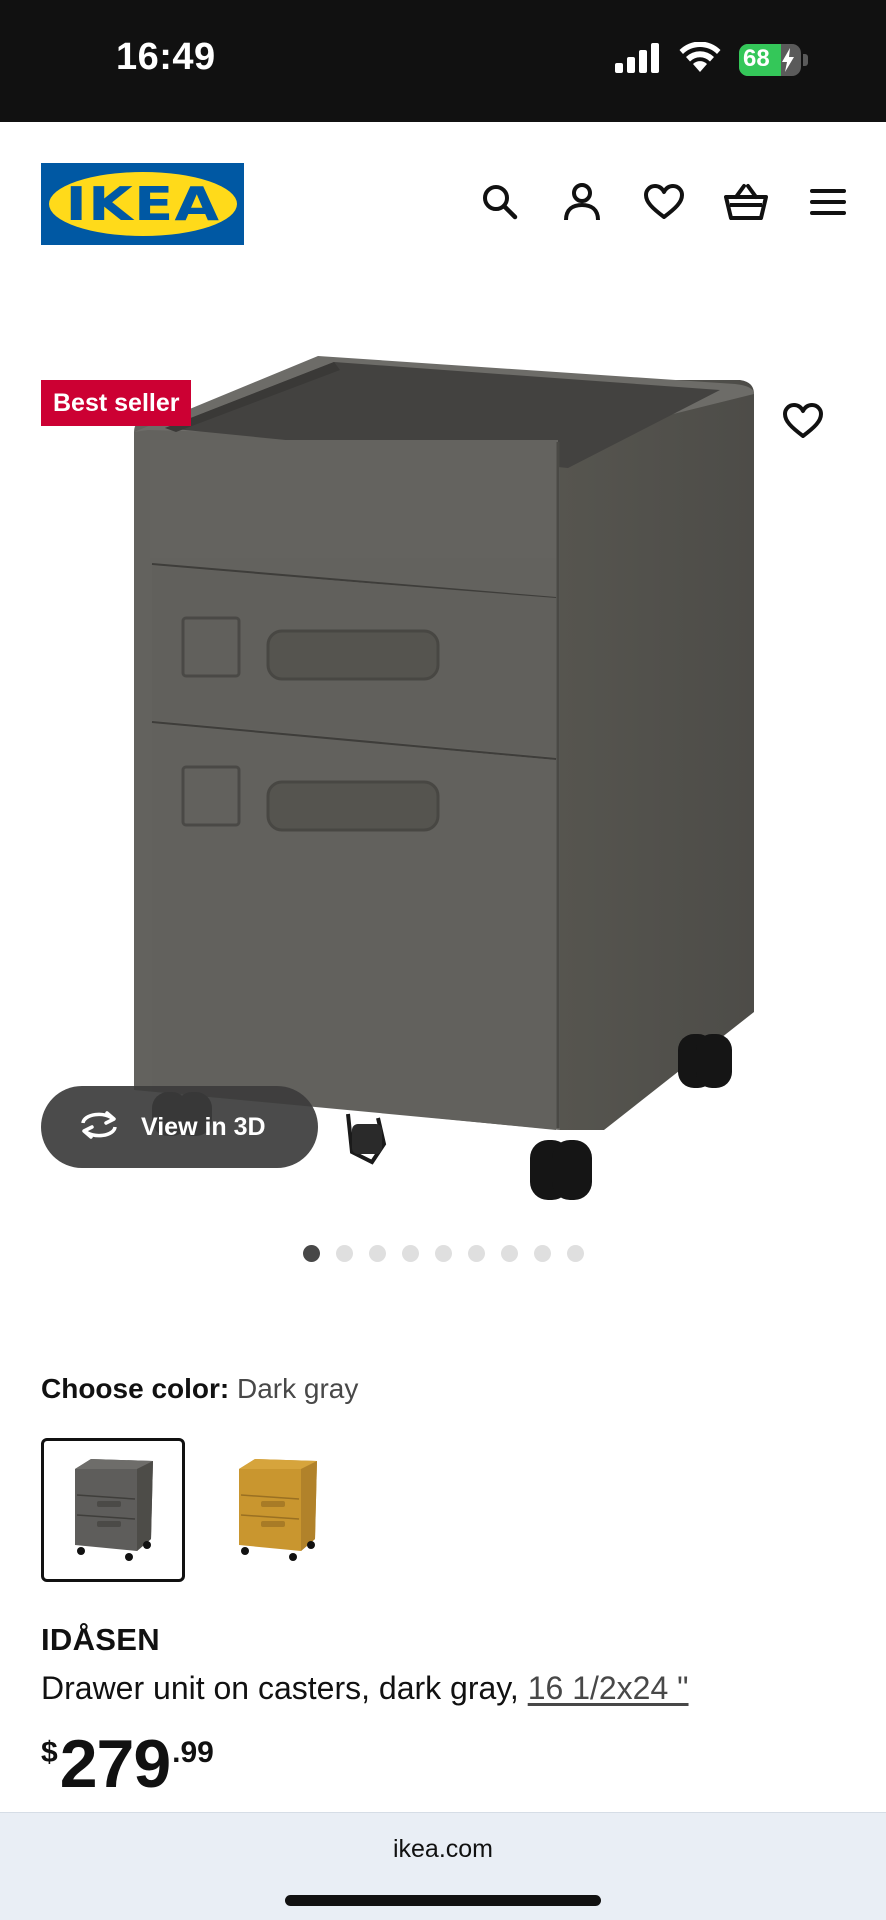 Image resolution: width=886 pixels, height=1920 pixels. What do you see at coordinates (608, 1688) in the screenshot?
I see `product-size-link: 16 1/2x24 "` at bounding box center [608, 1688].